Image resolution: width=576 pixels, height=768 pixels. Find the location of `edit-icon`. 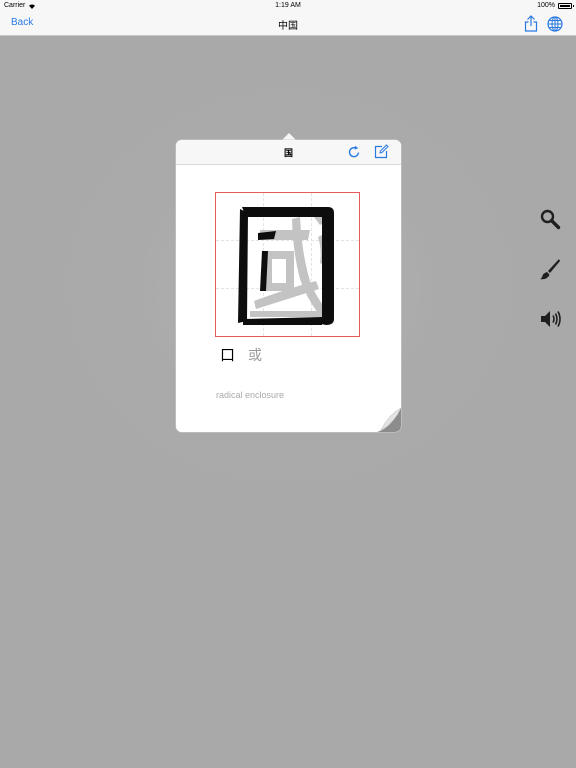

edit-icon is located at coordinates (381, 151).